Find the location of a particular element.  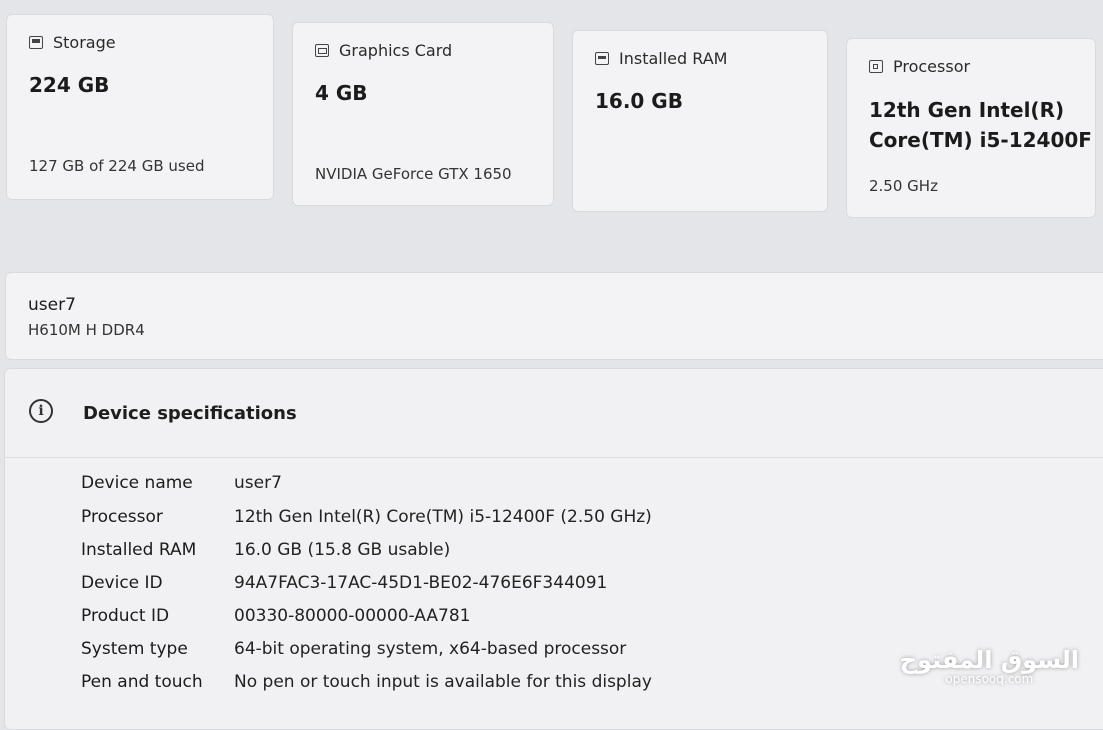

installed-ram-card: Installed RAM 16.0 GB is located at coordinates (700, 121).